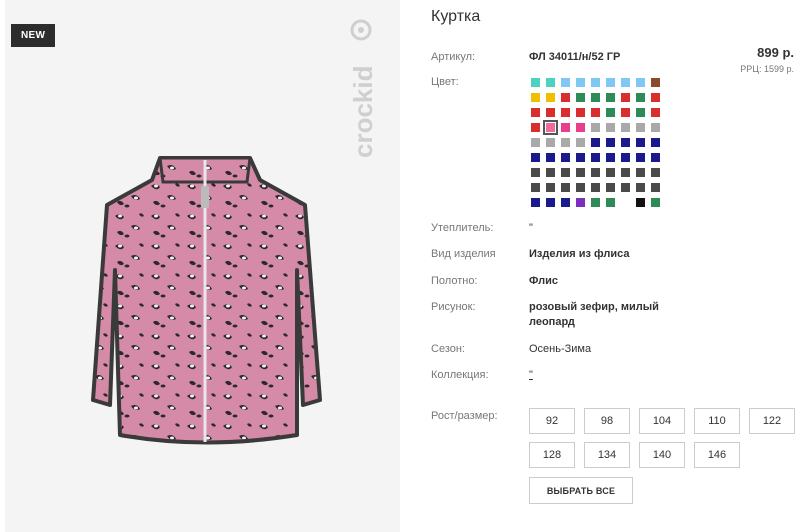 This screenshot has height=532, width=800. Describe the element at coordinates (575, 57) in the screenshot. I see `article-value: ФЛ 34011/н/52 ГР` at that location.